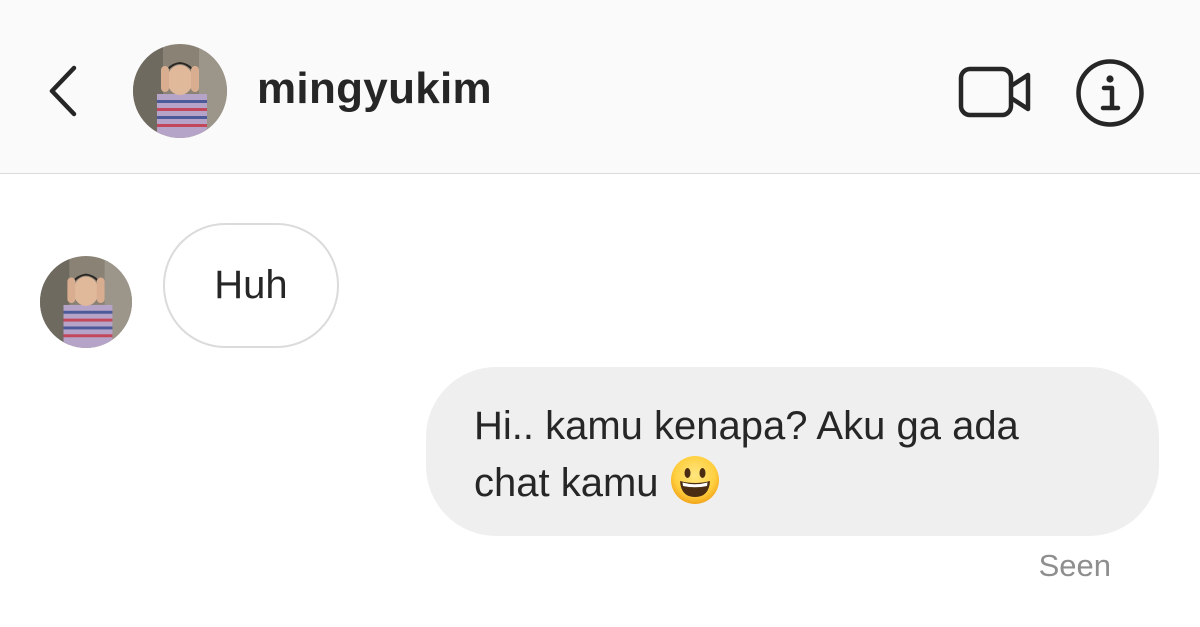 Image resolution: width=1200 pixels, height=627 pixels. What do you see at coordinates (374, 89) in the screenshot?
I see `chat-username: mingyukim` at bounding box center [374, 89].